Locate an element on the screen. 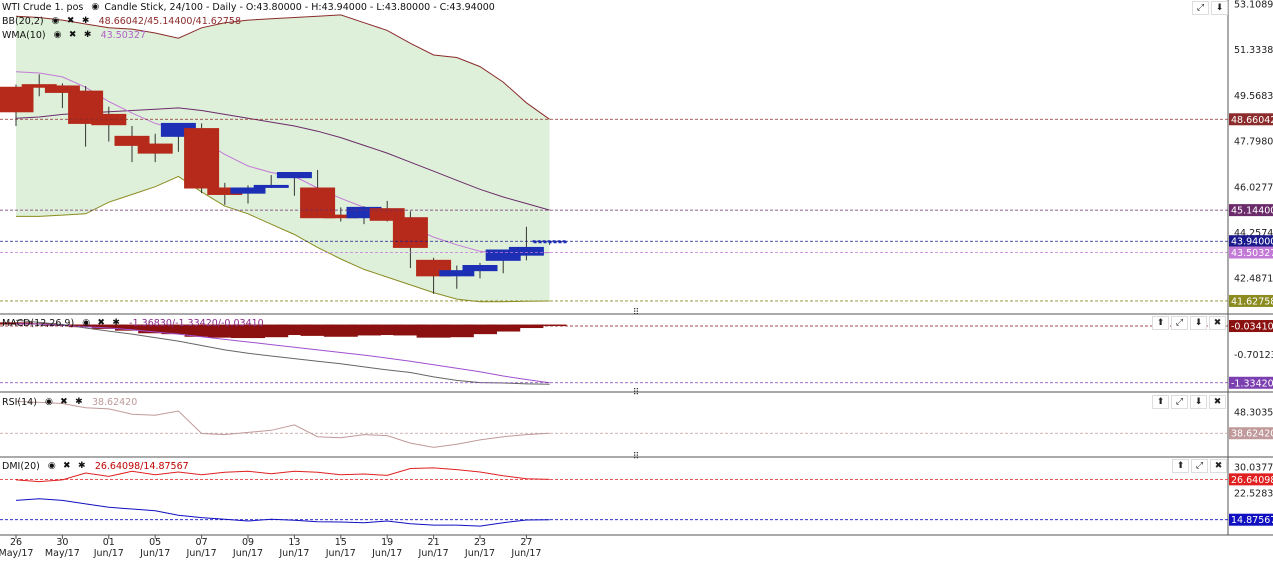 This screenshot has height=575, width=1273. dmi-tag-label: 14.87567 is located at coordinates (1252, 520).